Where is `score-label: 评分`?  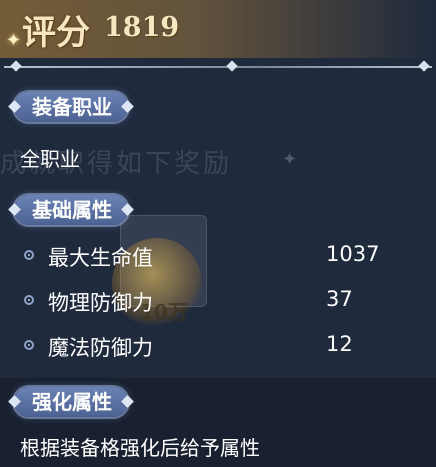
score-label: 评分 is located at coordinates (56, 33).